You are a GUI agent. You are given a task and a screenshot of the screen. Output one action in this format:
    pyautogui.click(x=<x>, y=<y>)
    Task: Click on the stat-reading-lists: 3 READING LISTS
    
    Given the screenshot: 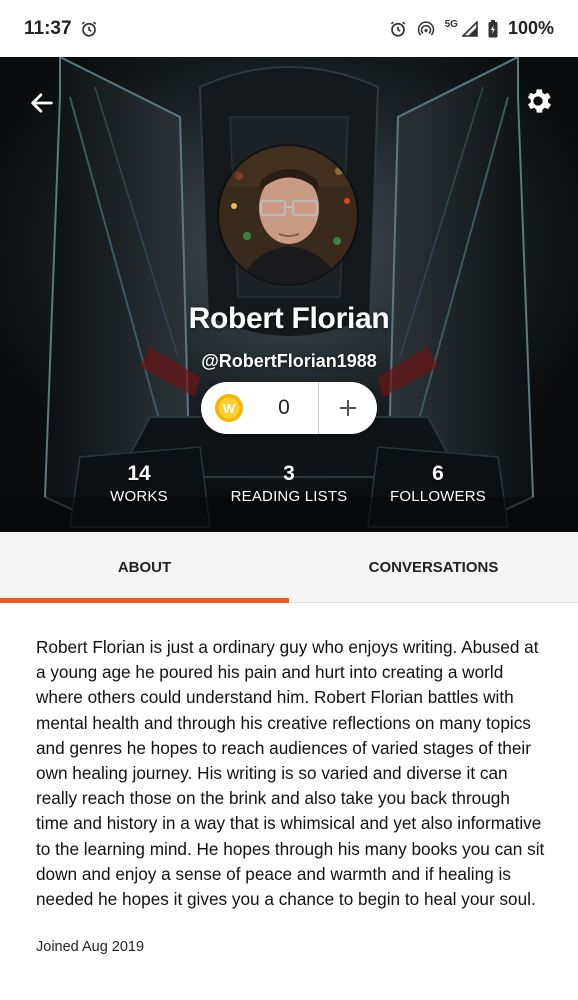 What is the action you would take?
    pyautogui.click(x=289, y=485)
    